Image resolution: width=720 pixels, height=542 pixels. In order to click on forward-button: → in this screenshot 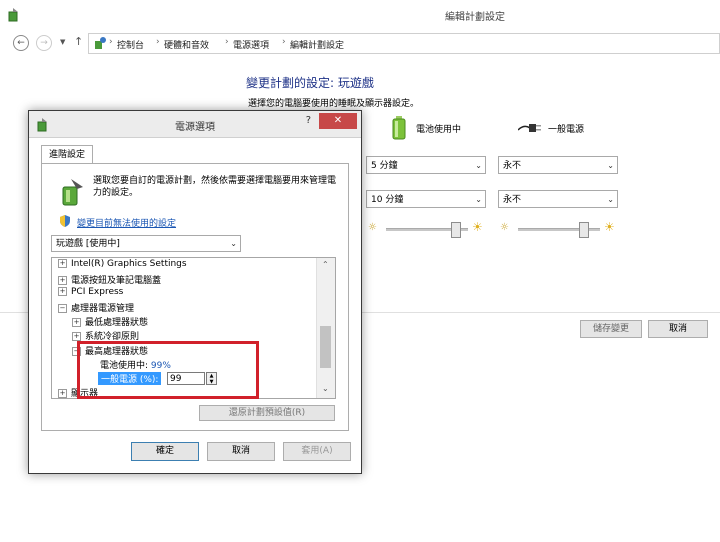, I will do `click(44, 43)`.